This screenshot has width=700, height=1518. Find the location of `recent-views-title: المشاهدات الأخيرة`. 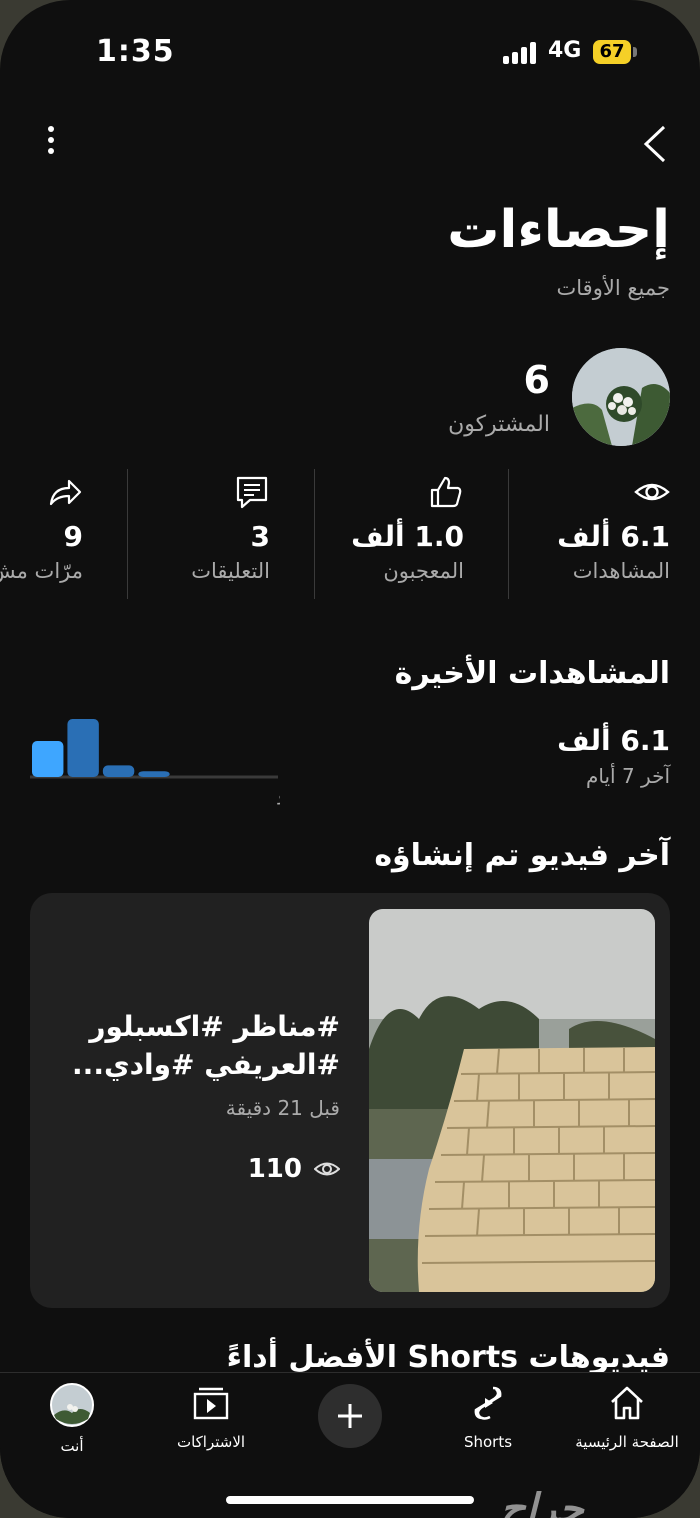

recent-views-title: المشاهدات الأخيرة is located at coordinates (532, 673).